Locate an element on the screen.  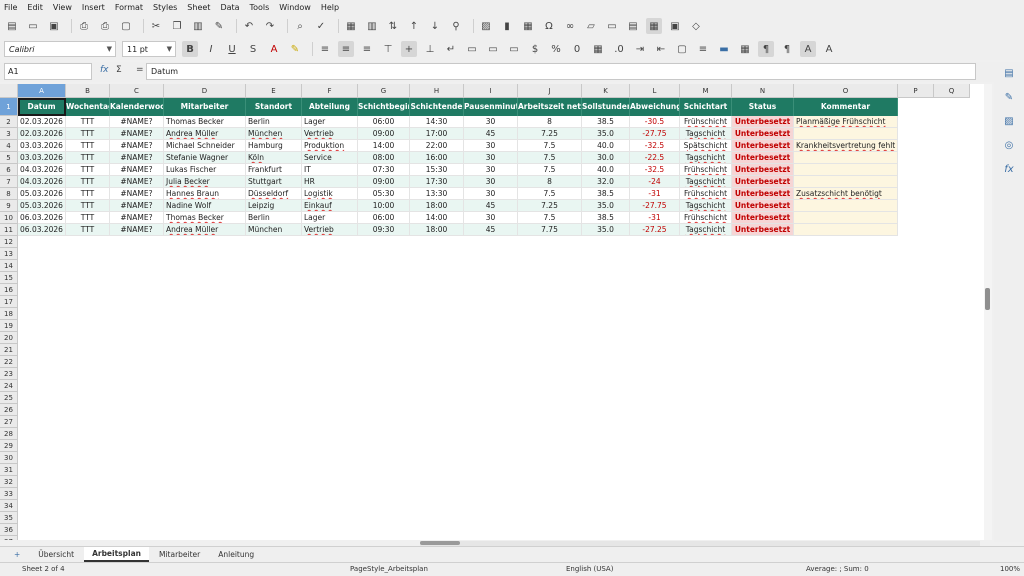
vertical-scrollbar is located at coordinates (988, 312).